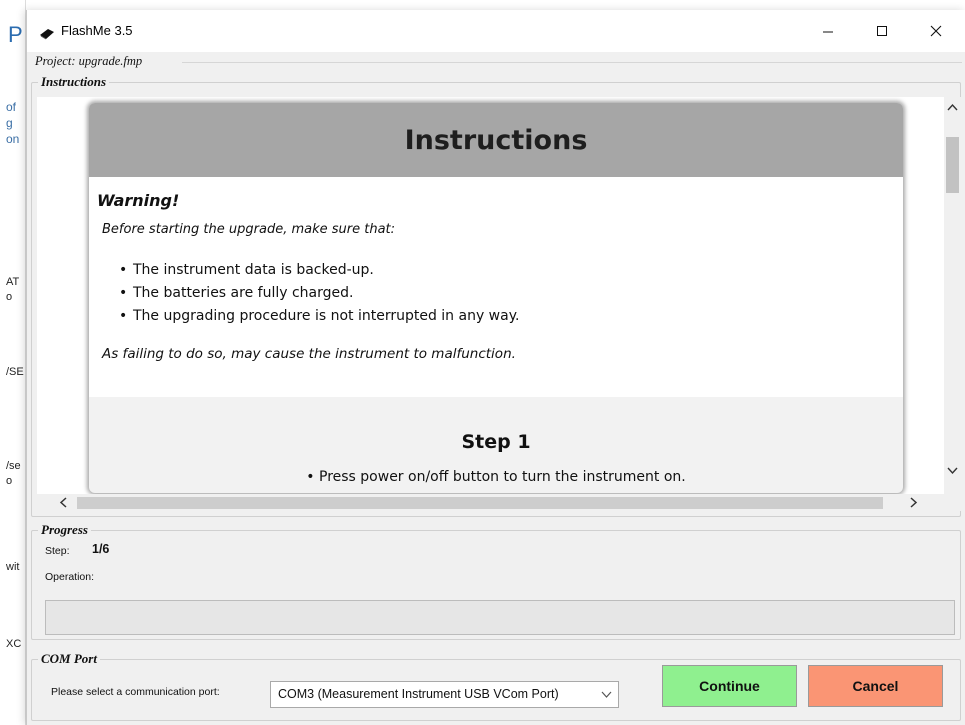 The height and width of the screenshot is (725, 965). Describe the element at coordinates (15, 372) in the screenshot. I see `background-text-fragment: /SE` at that location.